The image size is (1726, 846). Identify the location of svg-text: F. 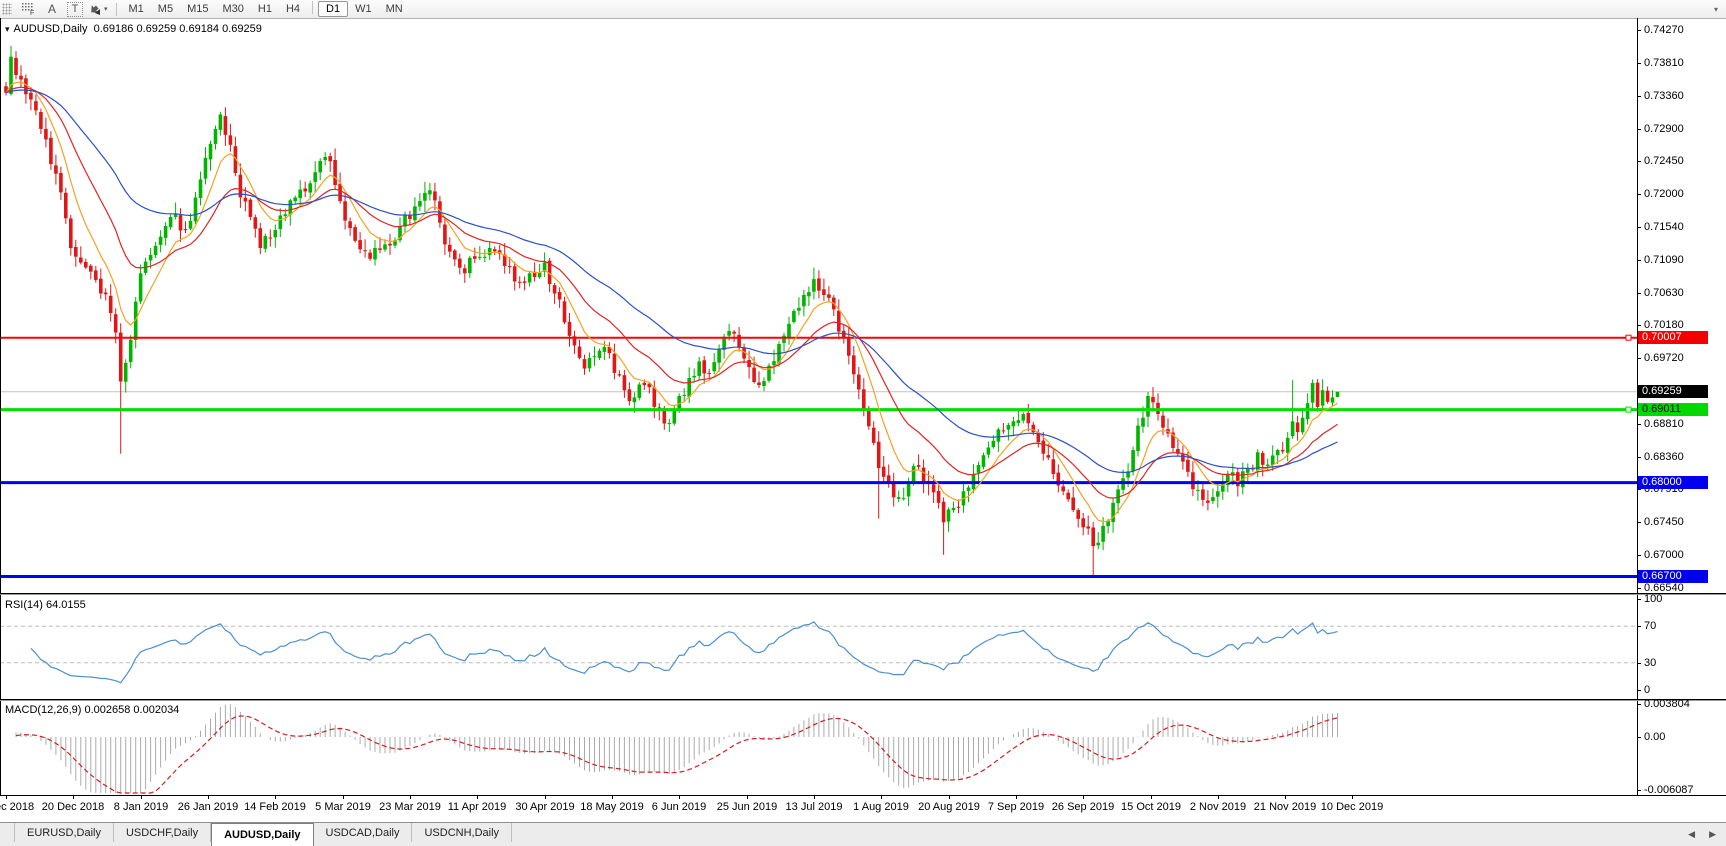
(32, 13).